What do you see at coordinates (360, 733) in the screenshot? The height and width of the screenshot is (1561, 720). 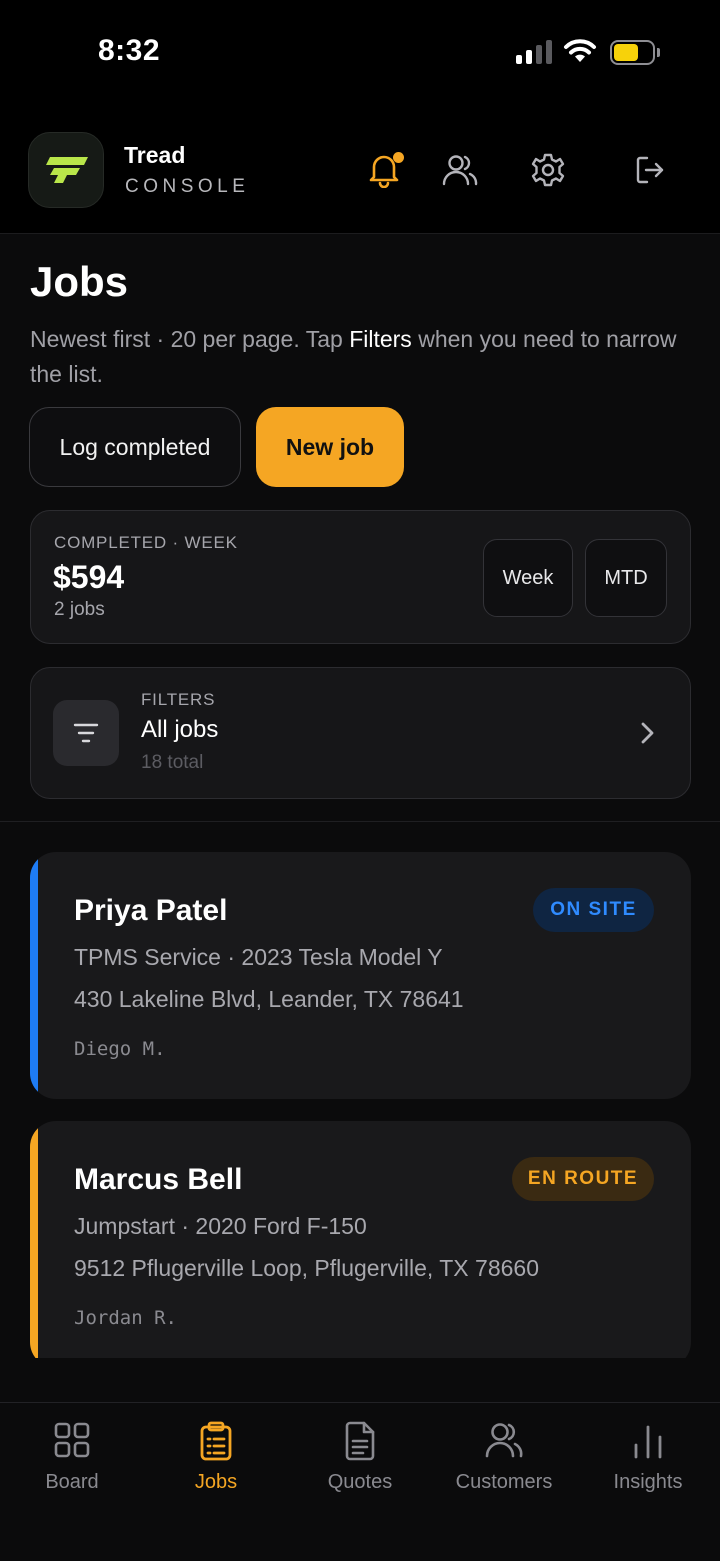 I see `filters-card: FILTERS All jobs 18 total` at bounding box center [360, 733].